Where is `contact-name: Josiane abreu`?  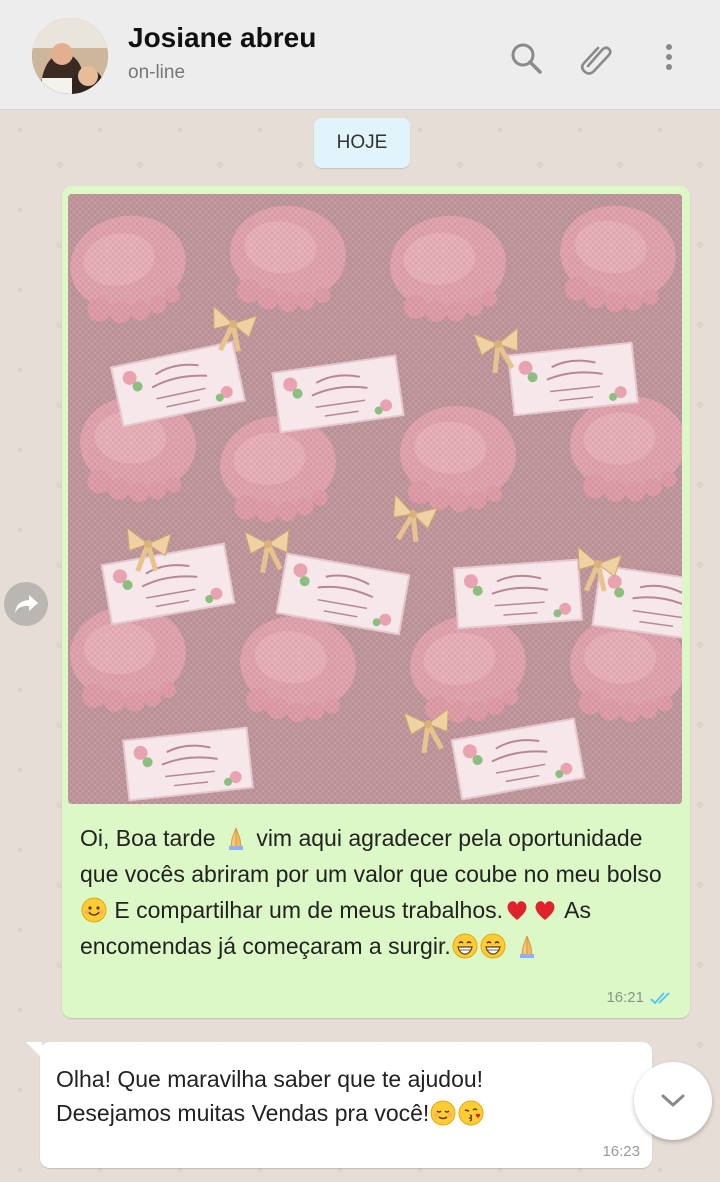 contact-name: Josiane abreu is located at coordinates (222, 38).